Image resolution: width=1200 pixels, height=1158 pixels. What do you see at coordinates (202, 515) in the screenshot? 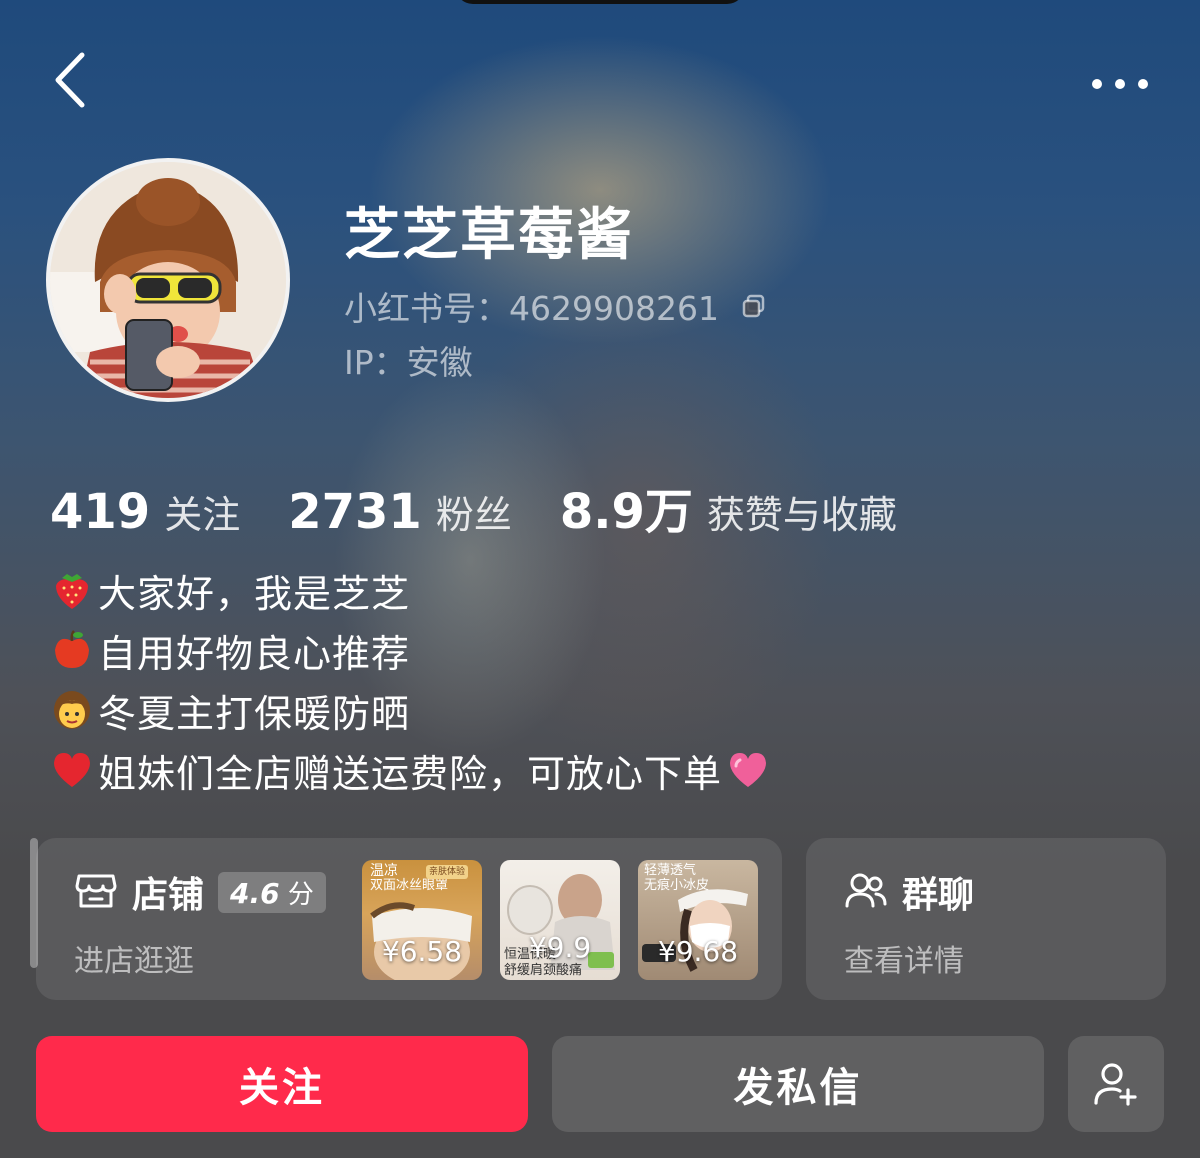
I see `stat-label: 关注` at bounding box center [202, 515].